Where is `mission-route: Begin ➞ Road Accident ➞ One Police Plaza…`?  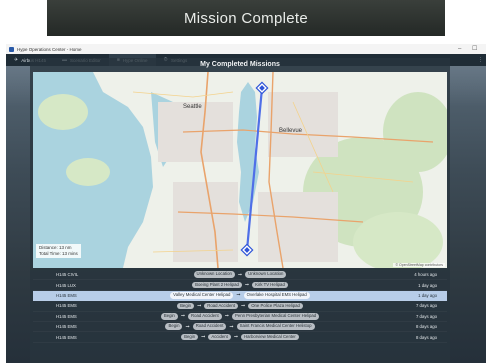
mission-route: Begin ➞ Road Accident ➞ One Police Plaza… is located at coordinates (240, 306).